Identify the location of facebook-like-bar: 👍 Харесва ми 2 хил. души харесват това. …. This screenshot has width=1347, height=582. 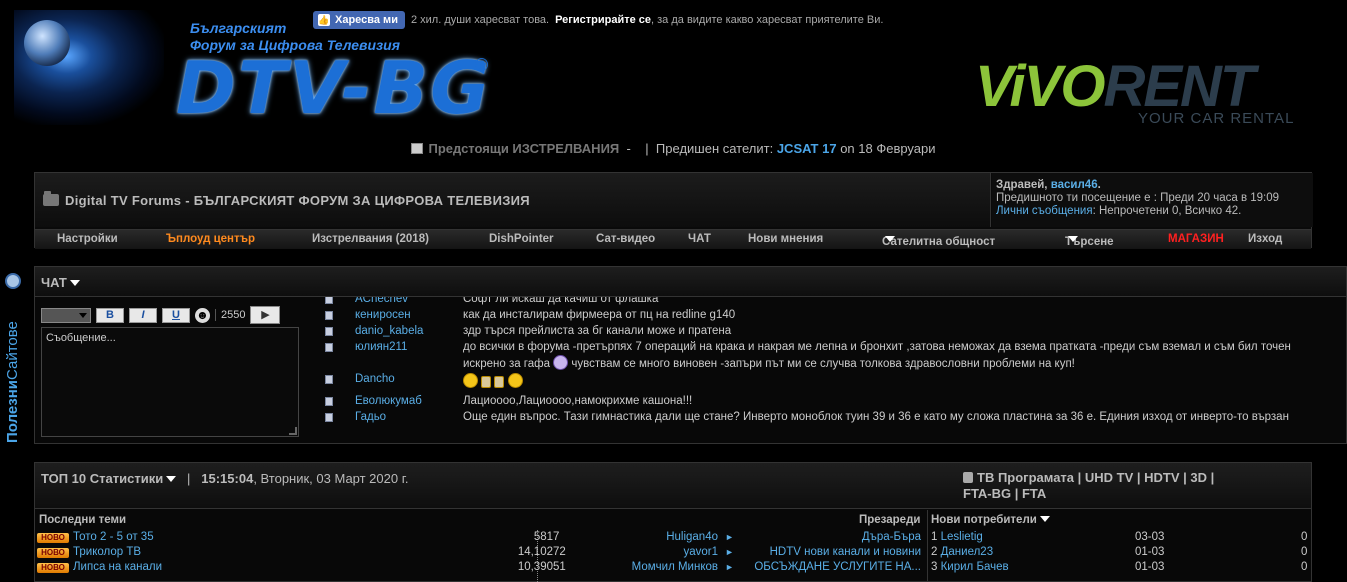
(598, 20).